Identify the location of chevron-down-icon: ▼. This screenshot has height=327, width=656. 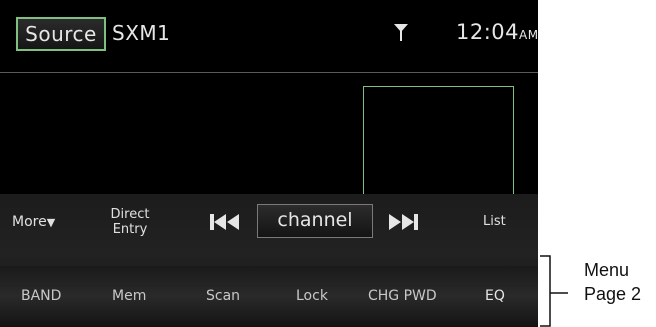
(51, 222).